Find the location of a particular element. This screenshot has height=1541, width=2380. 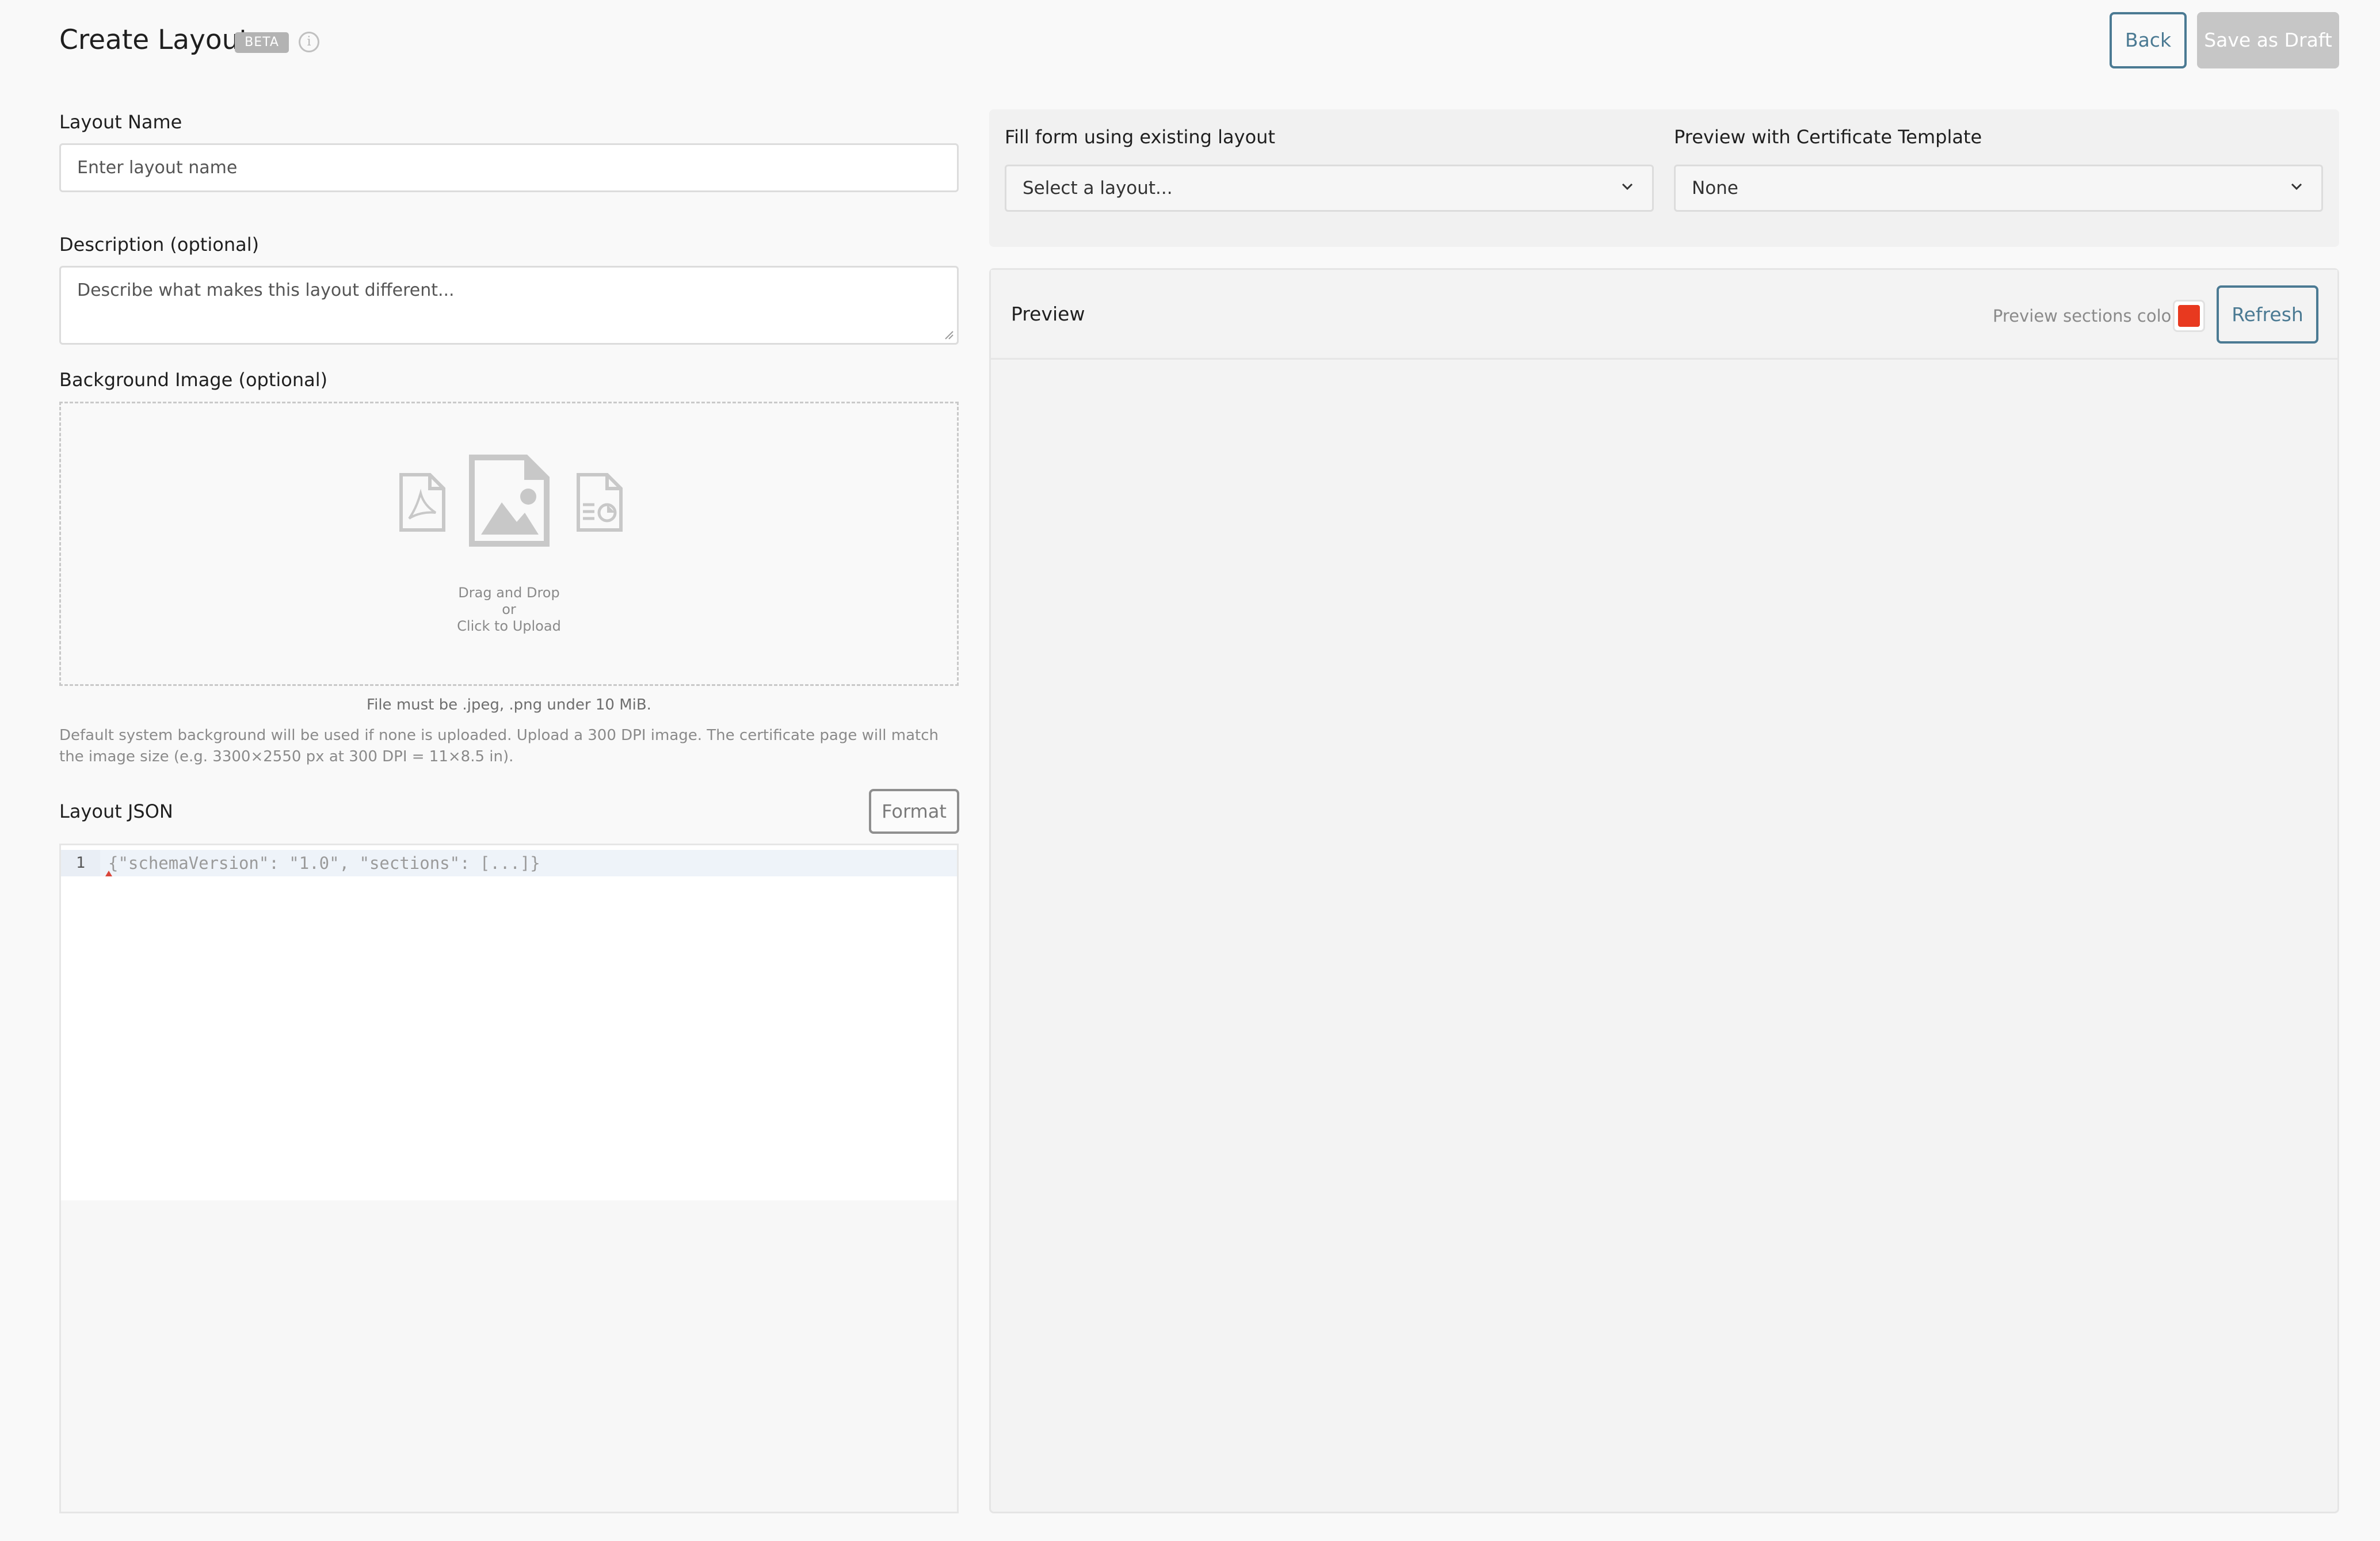

background-upload-dropzone: Drag and Drop or Click to Upload is located at coordinates (509, 544).